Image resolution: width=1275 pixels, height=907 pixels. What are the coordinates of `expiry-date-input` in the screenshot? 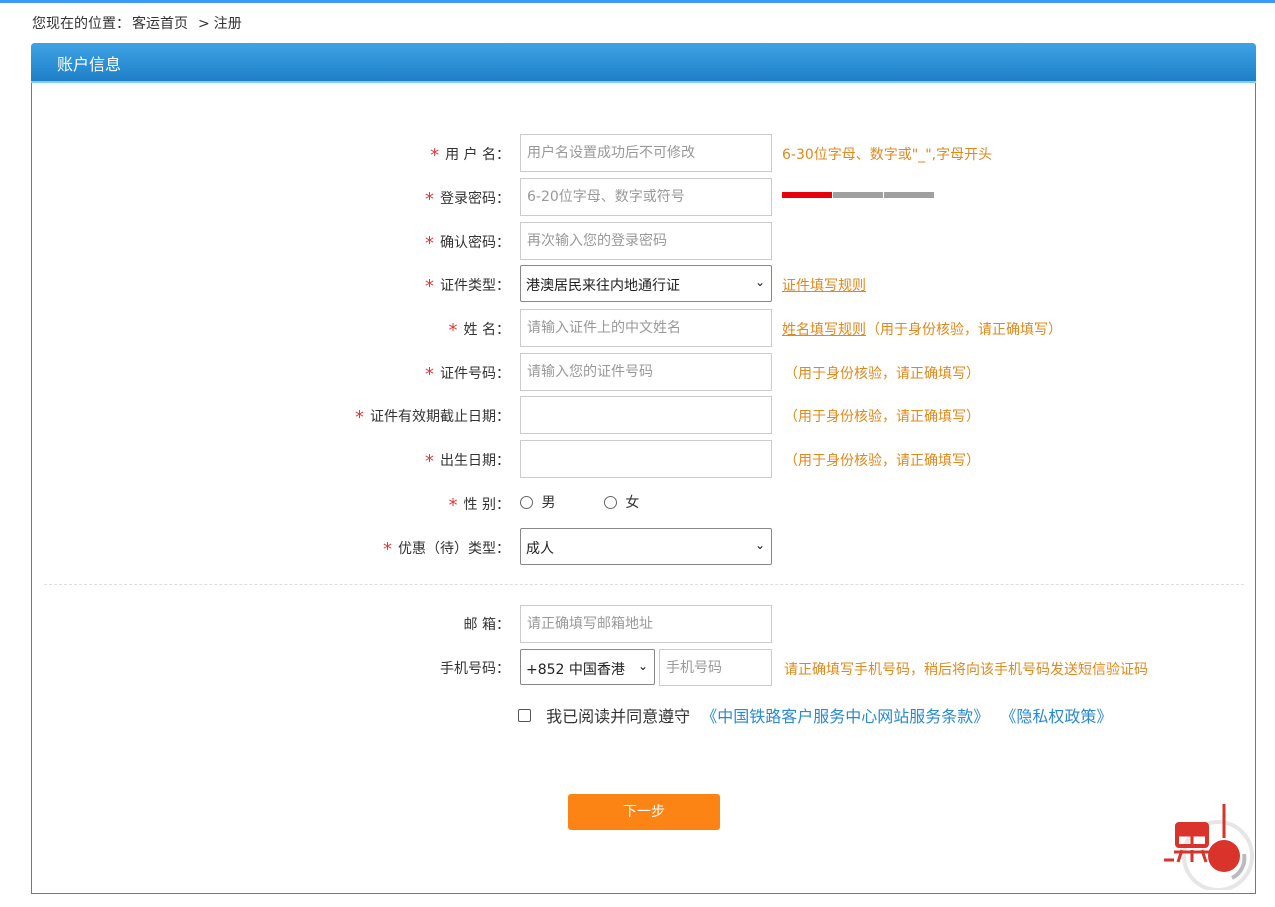 It's located at (646, 415).